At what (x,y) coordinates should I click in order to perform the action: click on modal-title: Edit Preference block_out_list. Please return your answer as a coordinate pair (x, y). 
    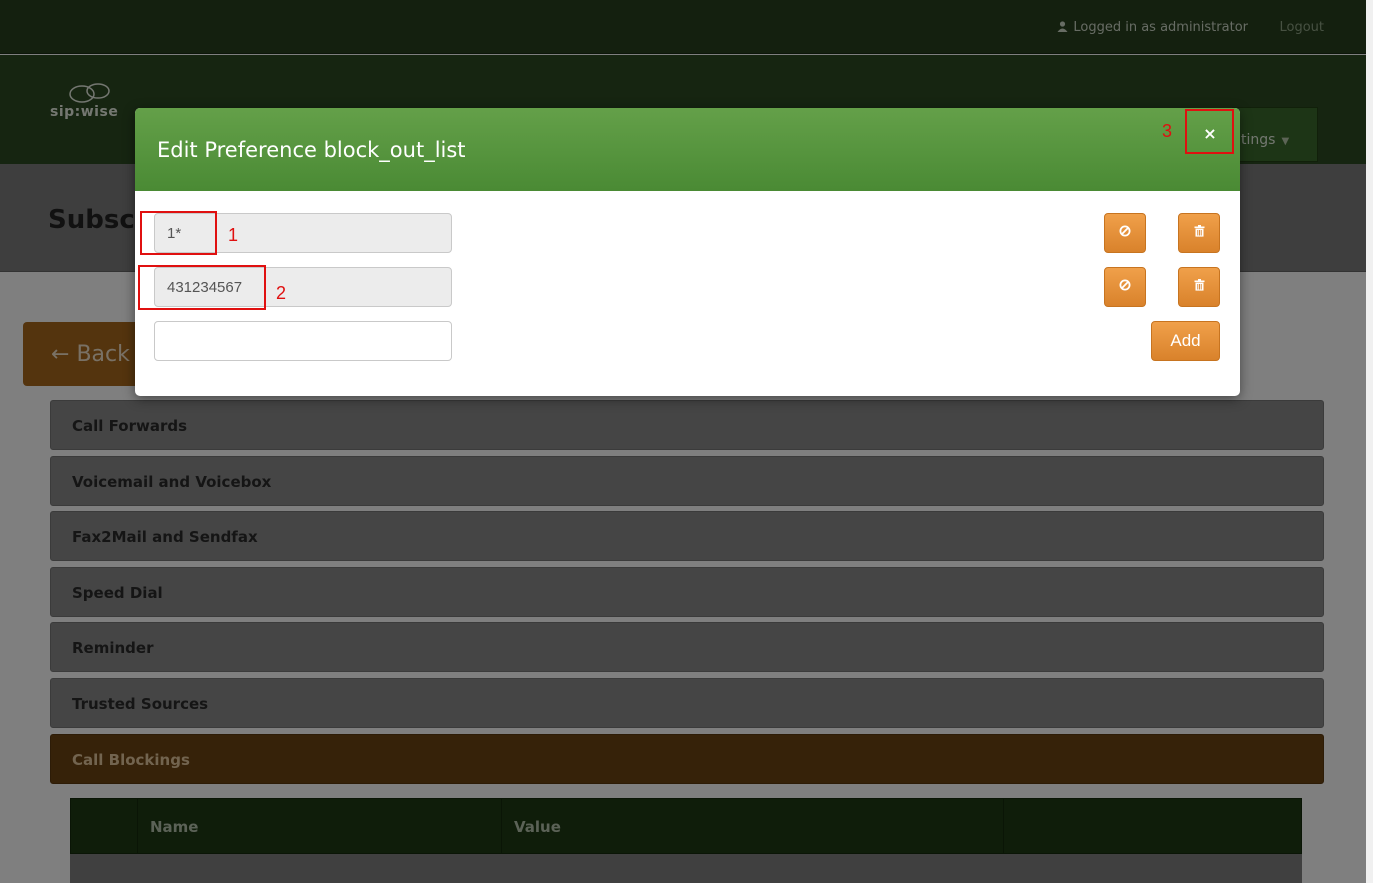
    Looking at the image, I should click on (311, 150).